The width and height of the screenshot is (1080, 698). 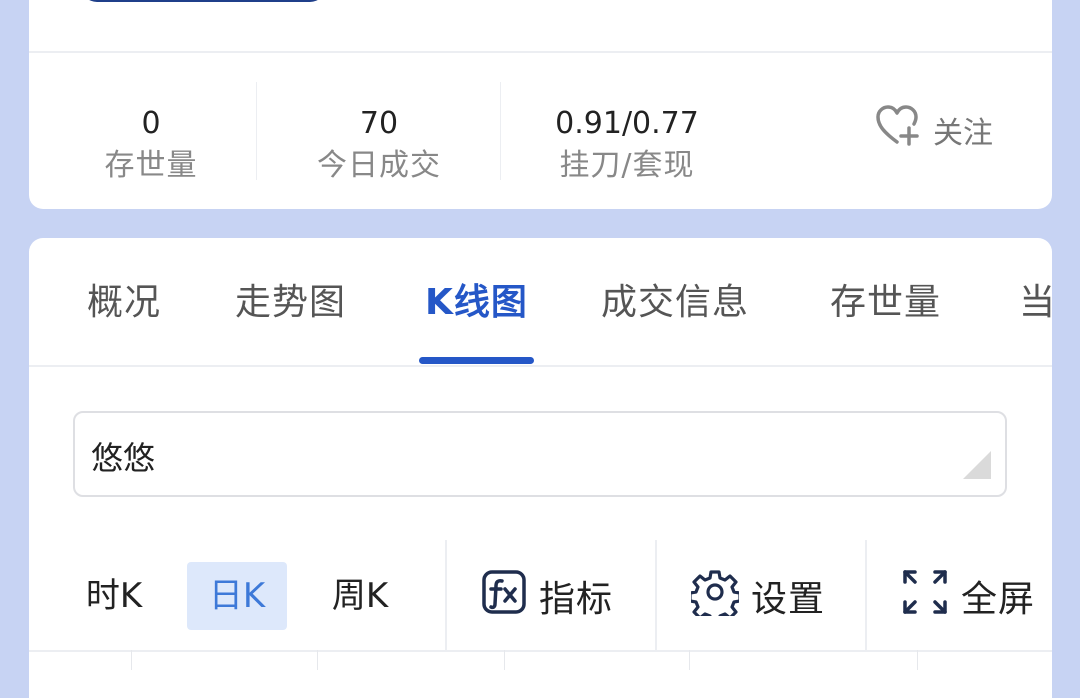 I want to click on tab-kline: K线图, so click(x=476, y=303).